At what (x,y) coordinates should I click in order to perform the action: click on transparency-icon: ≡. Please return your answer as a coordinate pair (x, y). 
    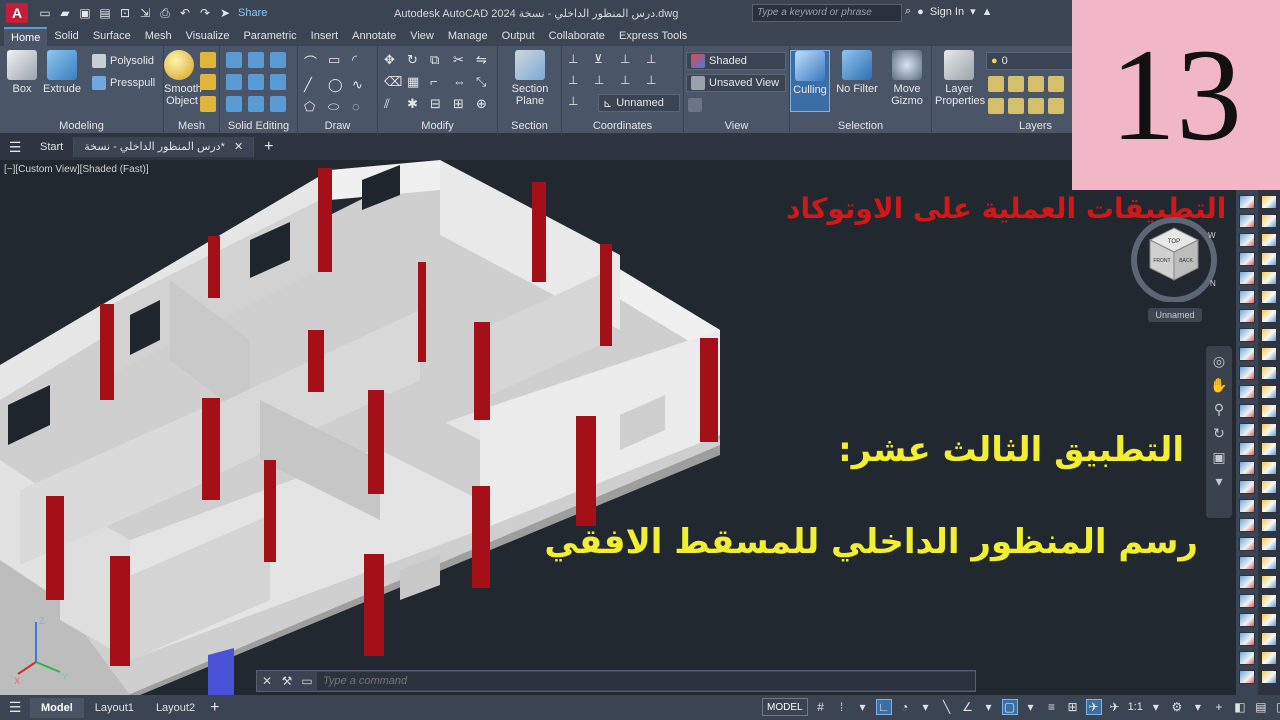
    Looking at the image, I should click on (1052, 707).